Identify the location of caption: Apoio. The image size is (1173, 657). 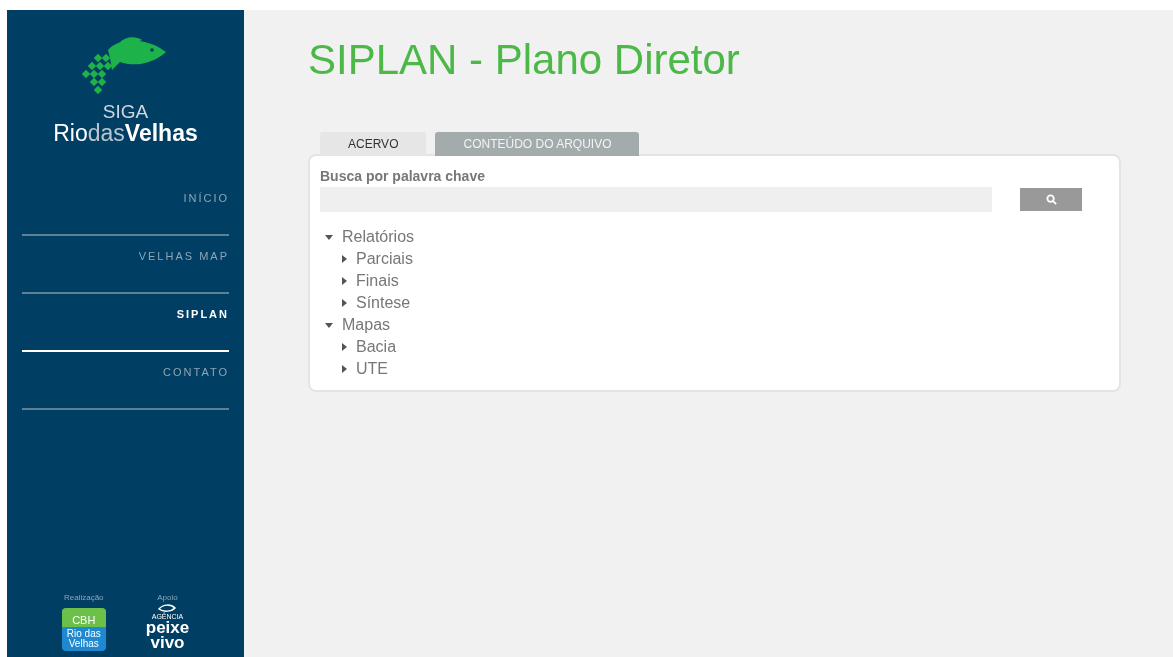
(167, 598).